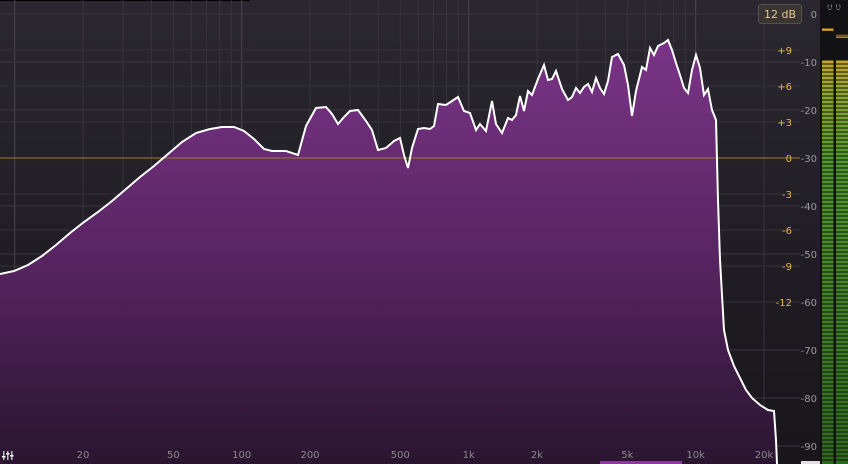 The width and height of the screenshot is (848, 464). Describe the element at coordinates (83, 455) in the screenshot. I see `frequency-label: 20` at that location.